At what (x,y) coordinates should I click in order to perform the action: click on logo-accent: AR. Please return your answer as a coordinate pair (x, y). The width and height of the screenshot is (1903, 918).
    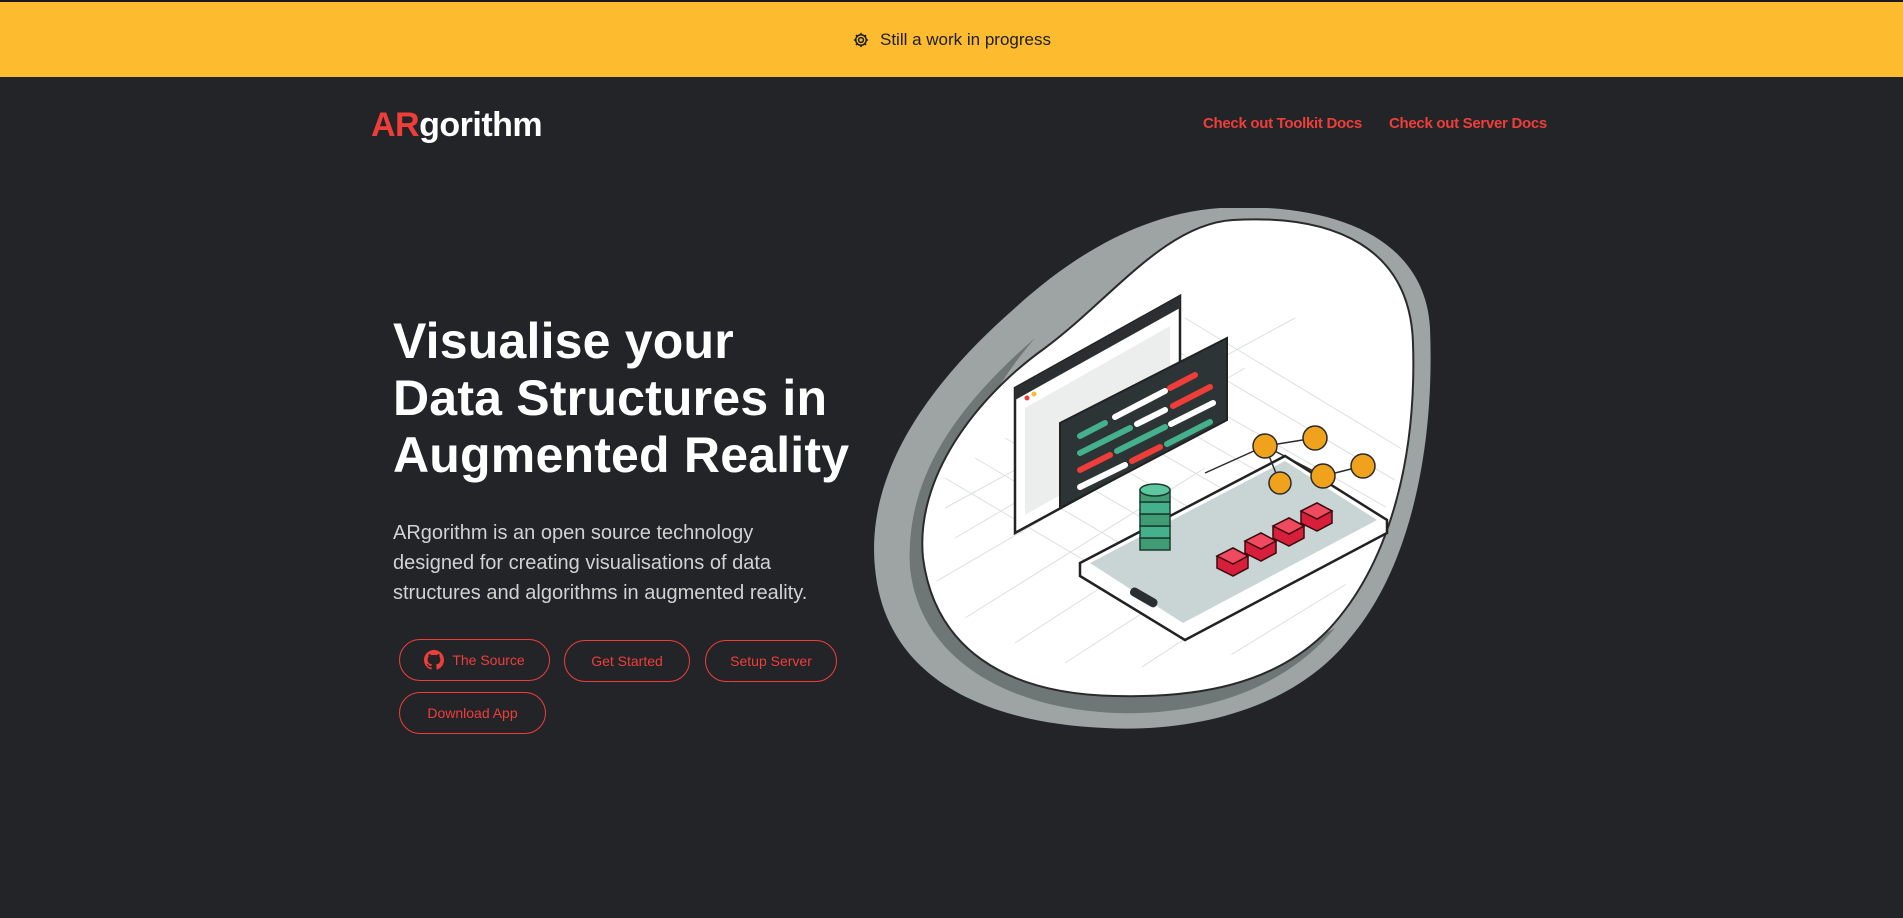
    Looking at the image, I should click on (395, 125).